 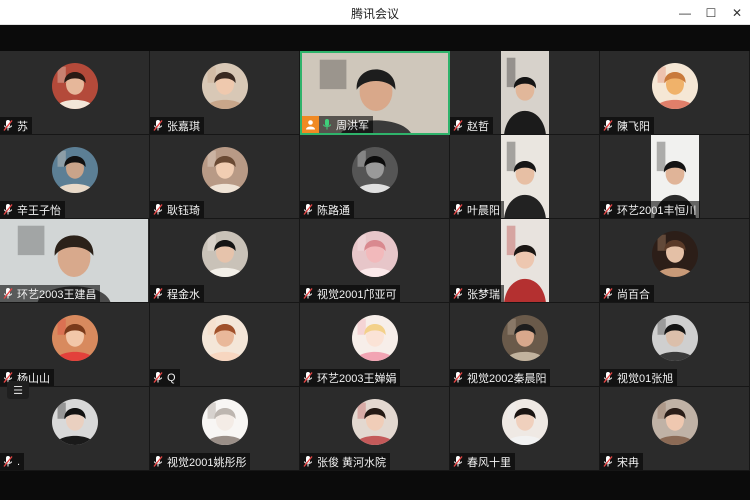 What do you see at coordinates (657, 210) in the screenshot?
I see `participant-name: 环艺2001丰恒川` at bounding box center [657, 210].